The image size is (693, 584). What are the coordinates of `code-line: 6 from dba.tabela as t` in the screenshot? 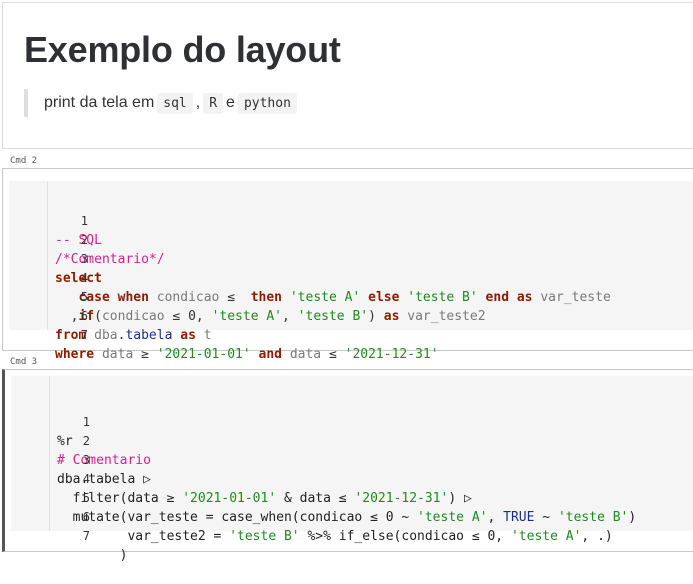 It's located at (133, 326).